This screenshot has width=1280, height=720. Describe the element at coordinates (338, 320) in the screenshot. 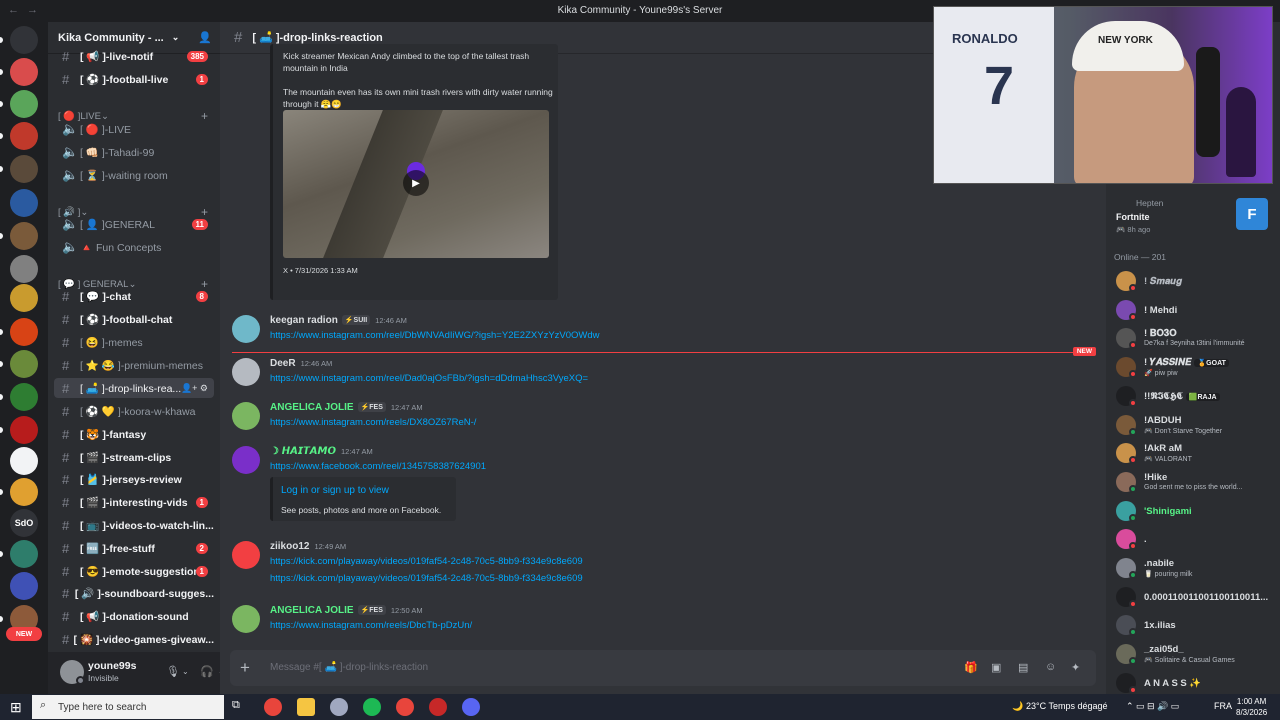

I see `message-author: keegan radion ⚡SUII 12:46 AM` at that location.